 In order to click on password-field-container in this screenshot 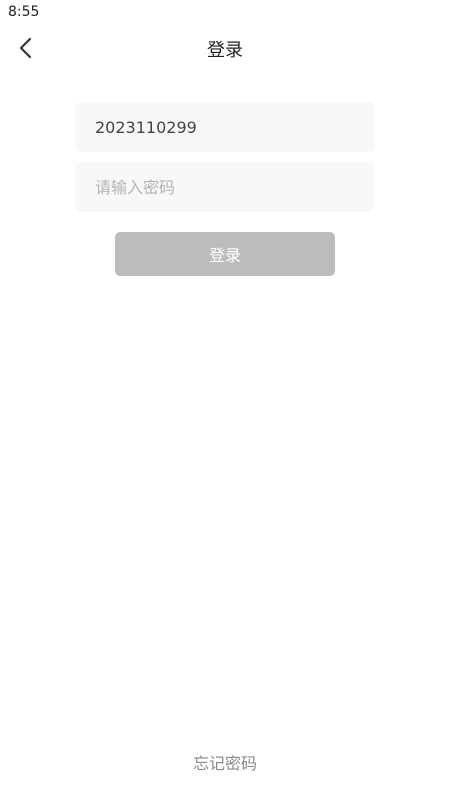, I will do `click(225, 187)`.